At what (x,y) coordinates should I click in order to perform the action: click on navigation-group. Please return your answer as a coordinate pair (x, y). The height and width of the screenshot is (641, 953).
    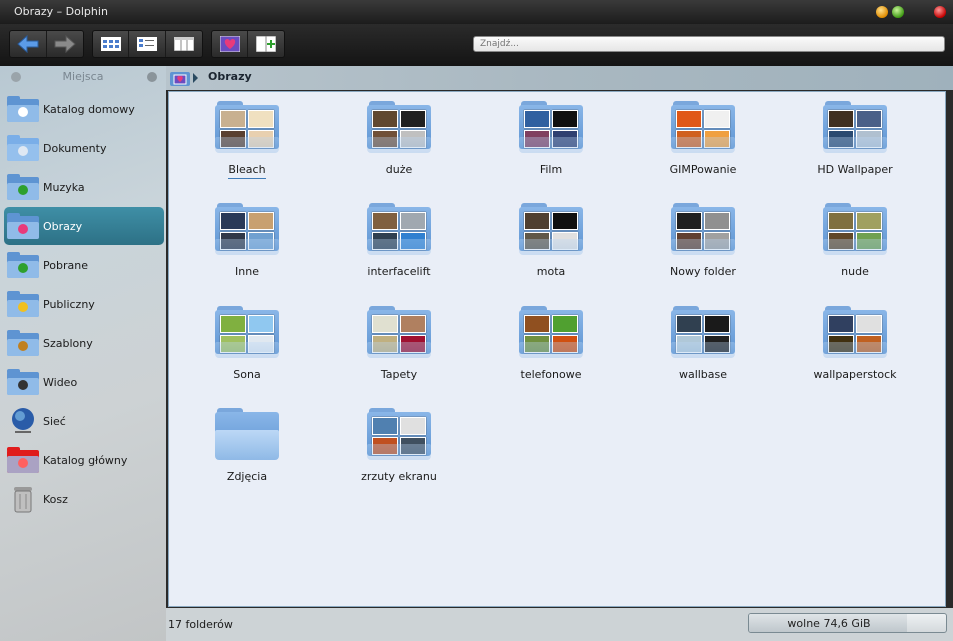
    Looking at the image, I should click on (46, 44).